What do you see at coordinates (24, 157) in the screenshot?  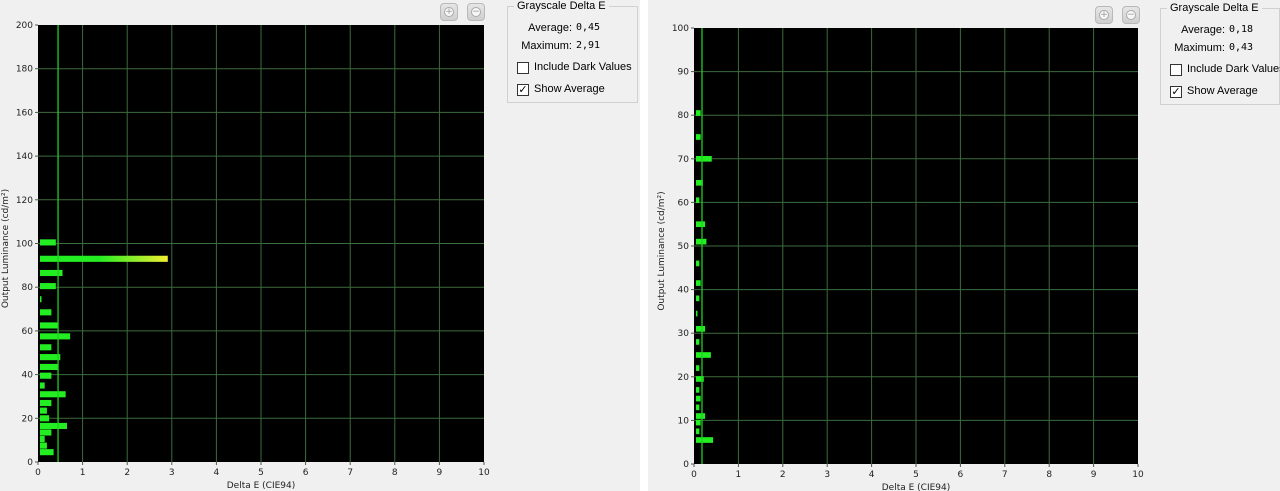 I see `y-tick-label: 140` at bounding box center [24, 157].